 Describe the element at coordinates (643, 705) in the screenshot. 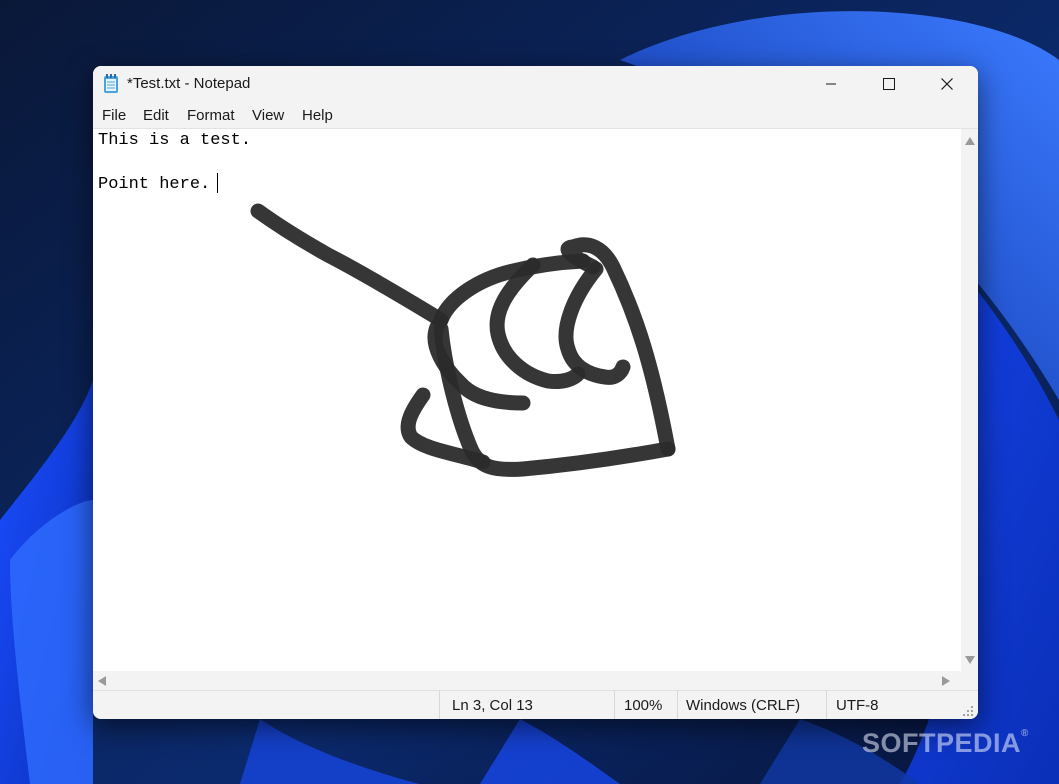

I see `status-zoom: 100%` at that location.